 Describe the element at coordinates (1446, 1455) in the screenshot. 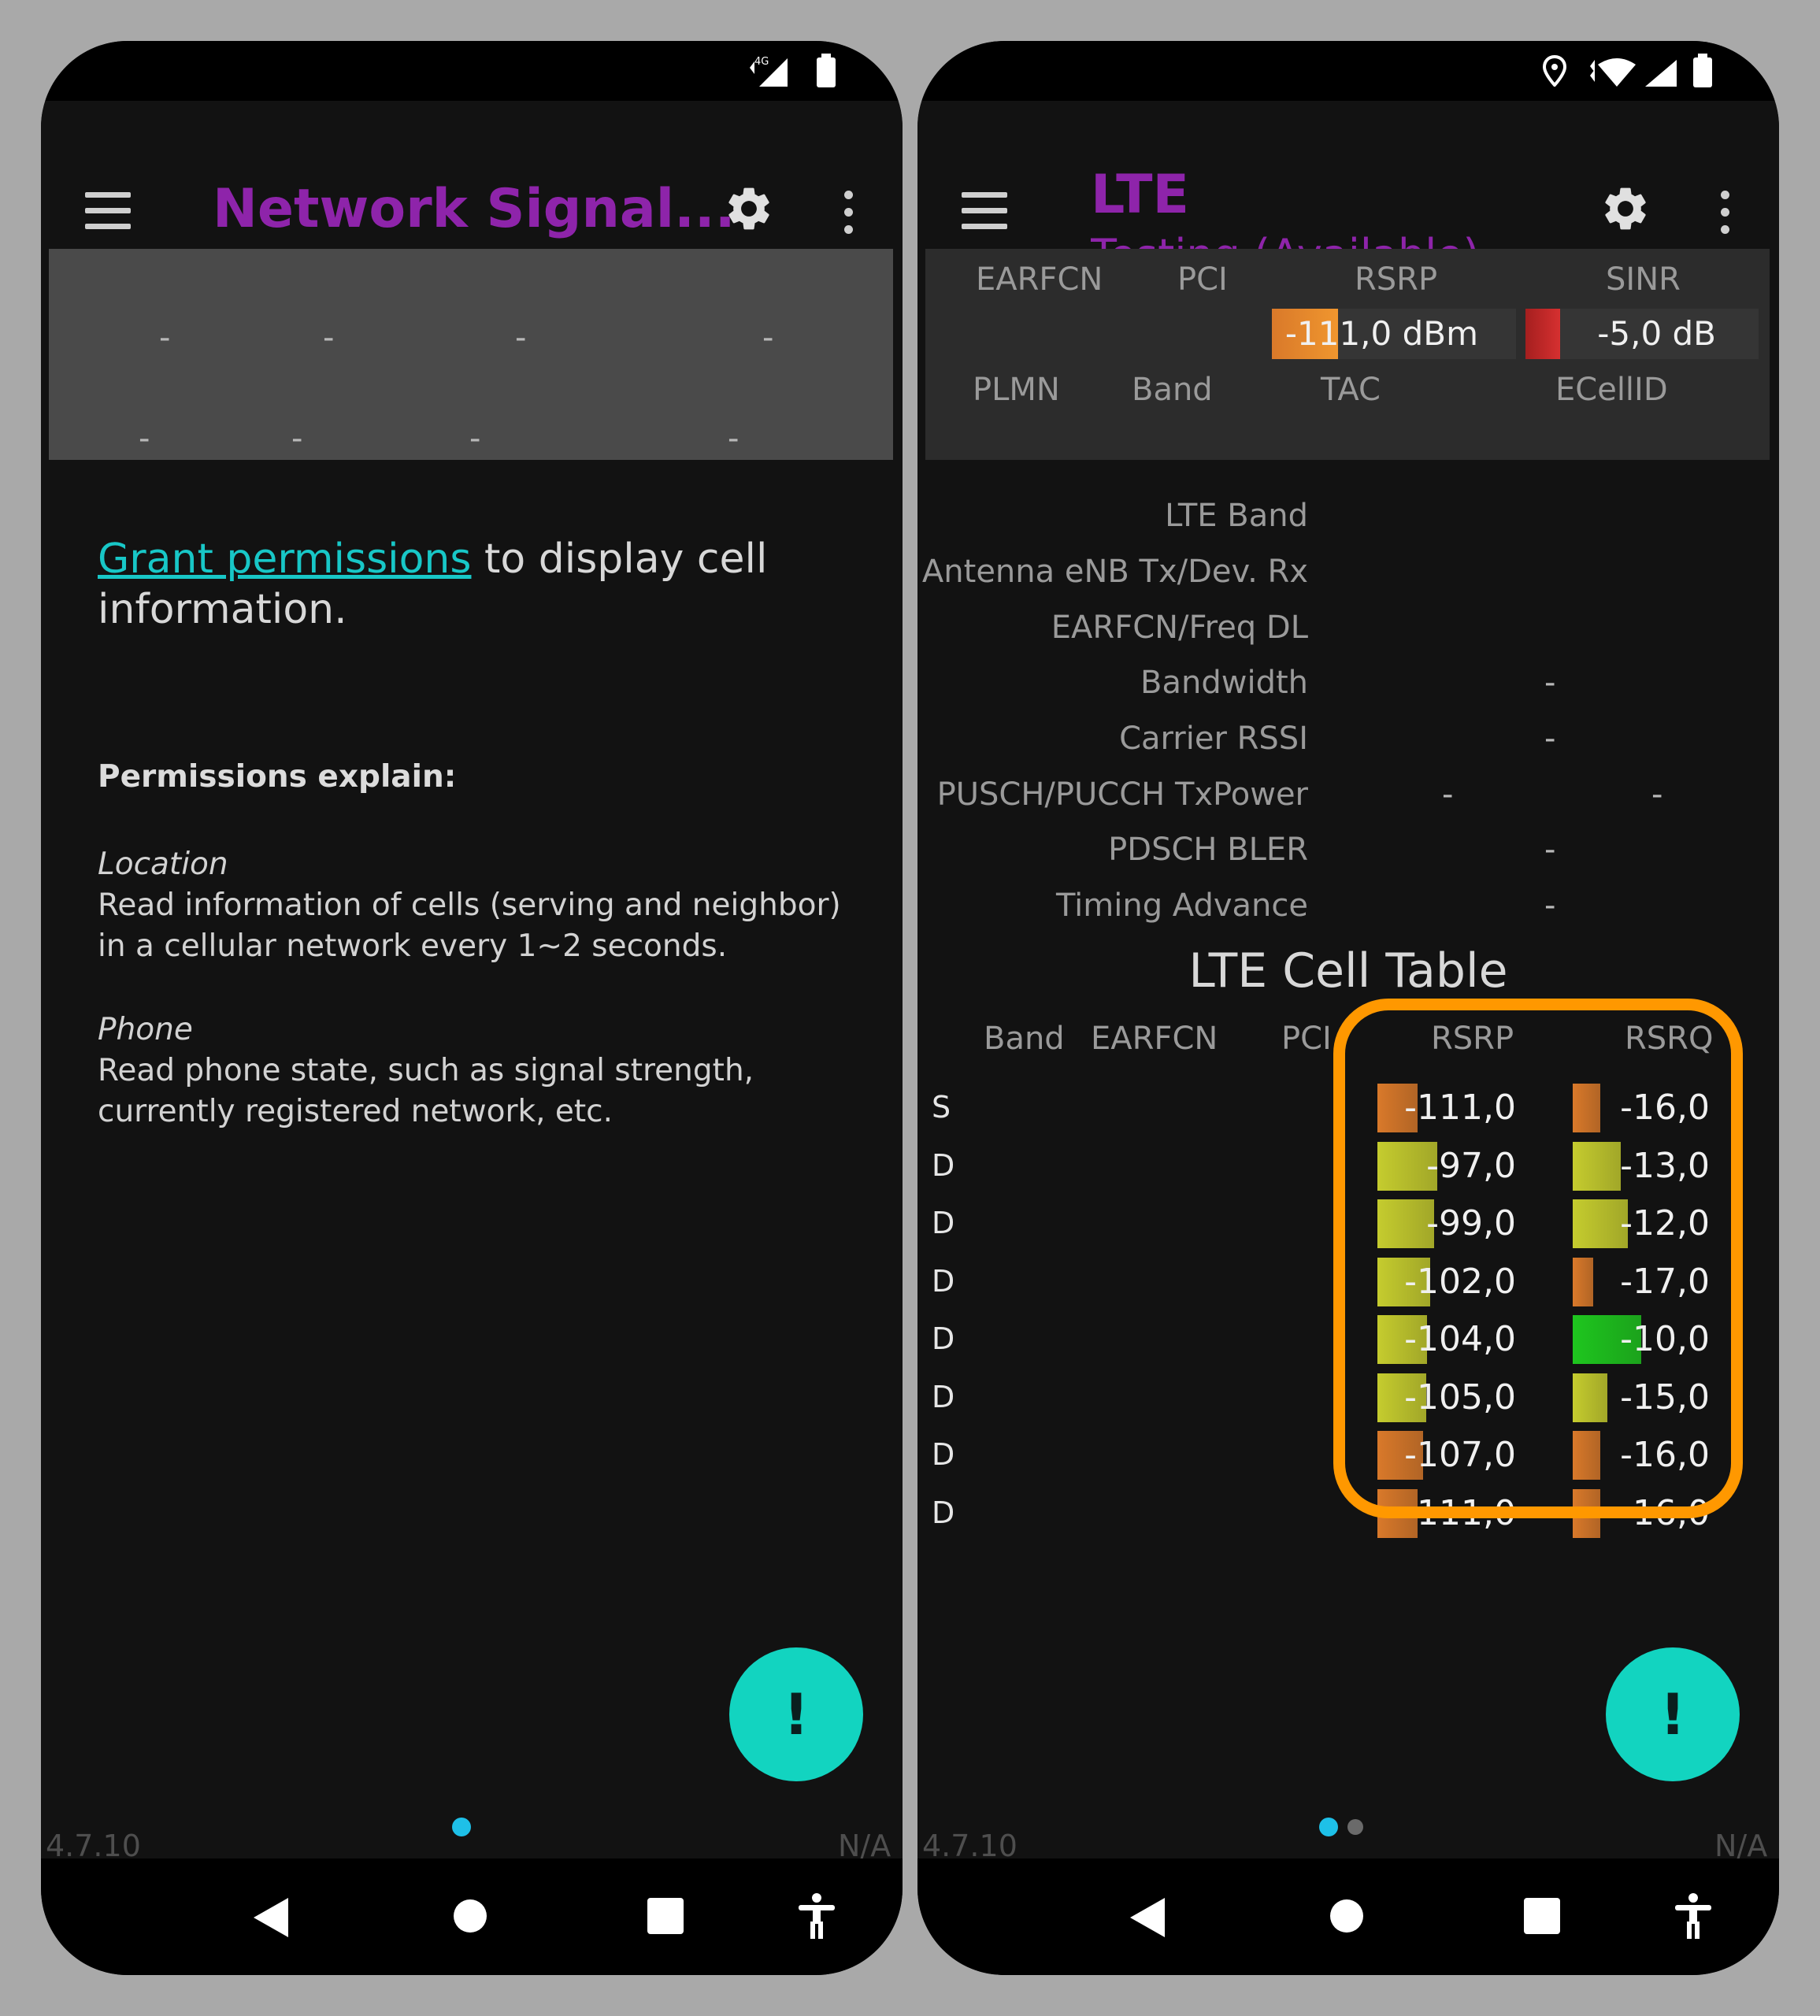

I see `rsrp-bar-cell: -107,0` at that location.